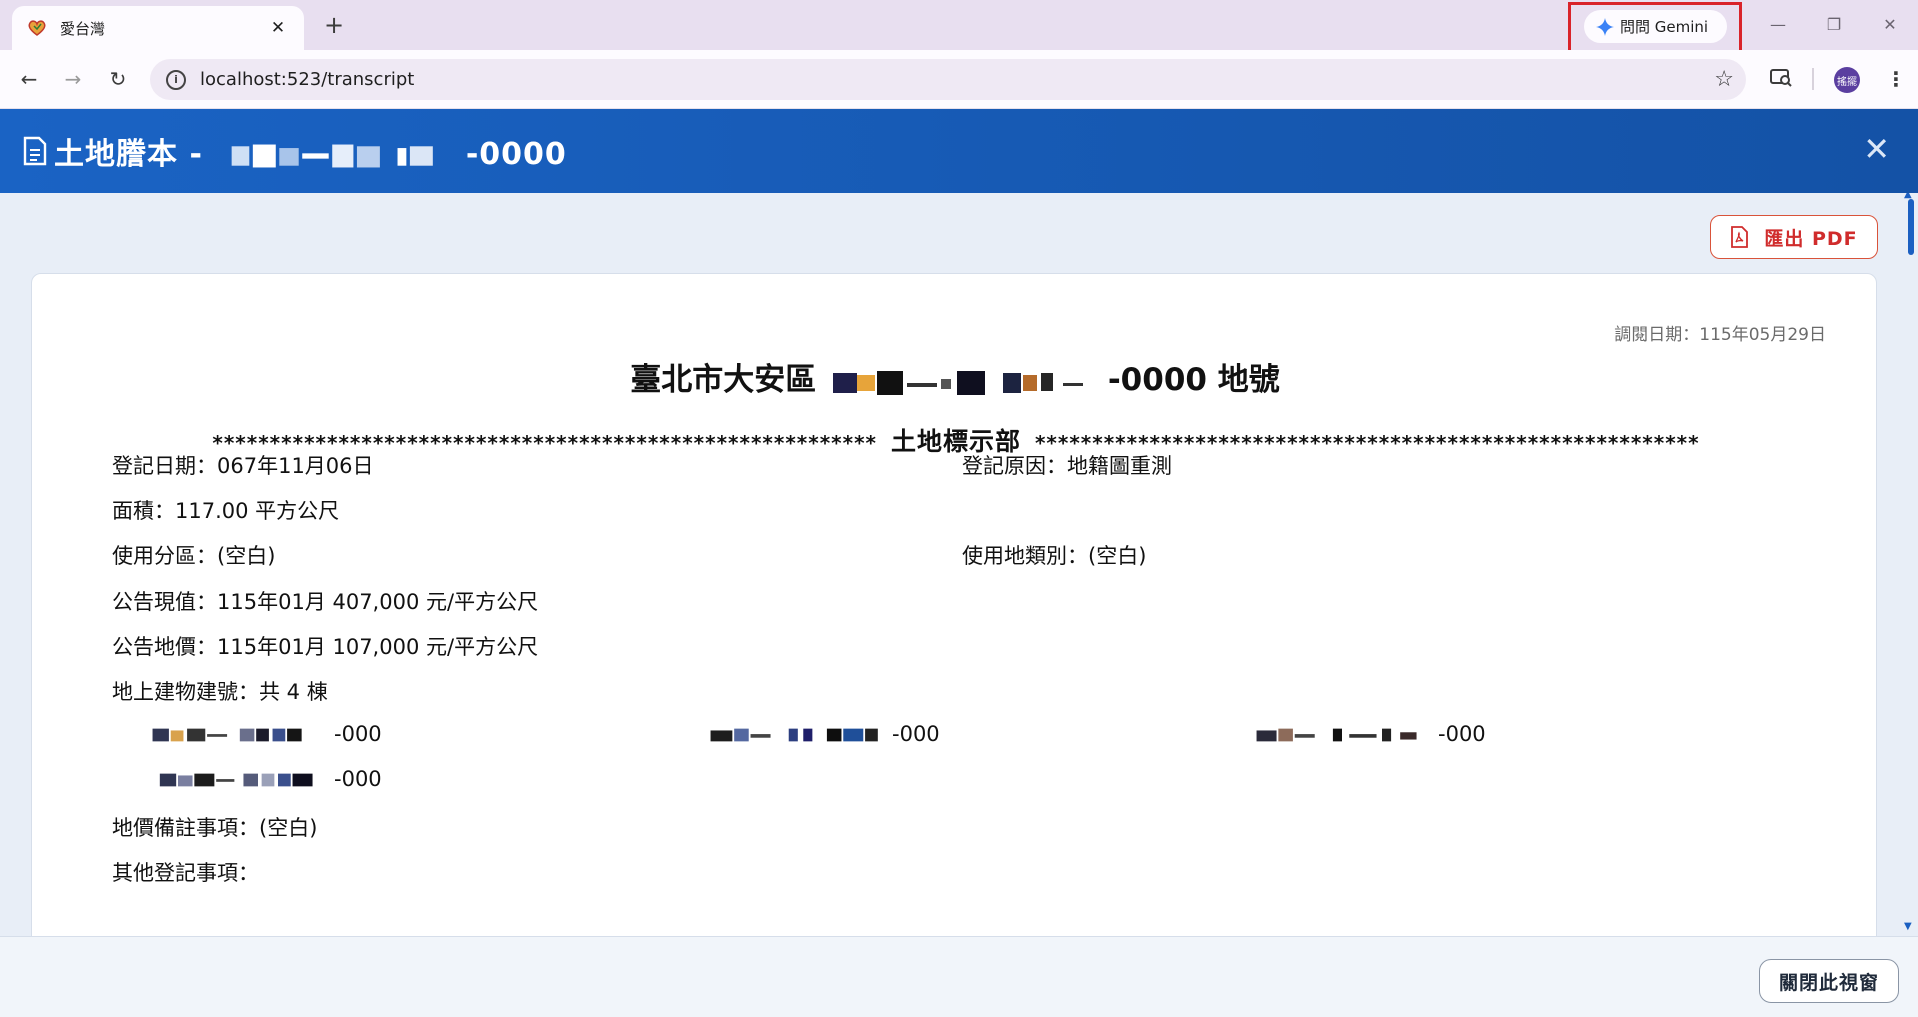 This screenshot has width=1918, height=1017. What do you see at coordinates (325, 647) in the screenshot?
I see `announced-land-price: 公告地價：115年01月 107,000 元/平方公尺` at bounding box center [325, 647].